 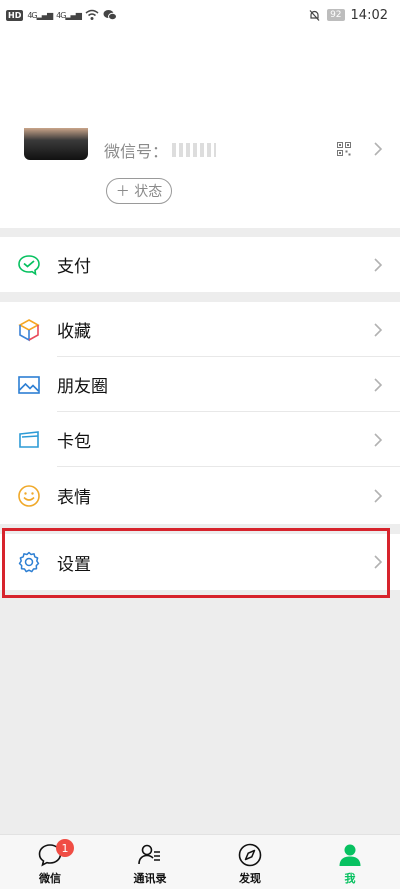 I want to click on status-bar-left: HD 4G▂▄▆ 4G▂▄▆, so click(x=61, y=15).